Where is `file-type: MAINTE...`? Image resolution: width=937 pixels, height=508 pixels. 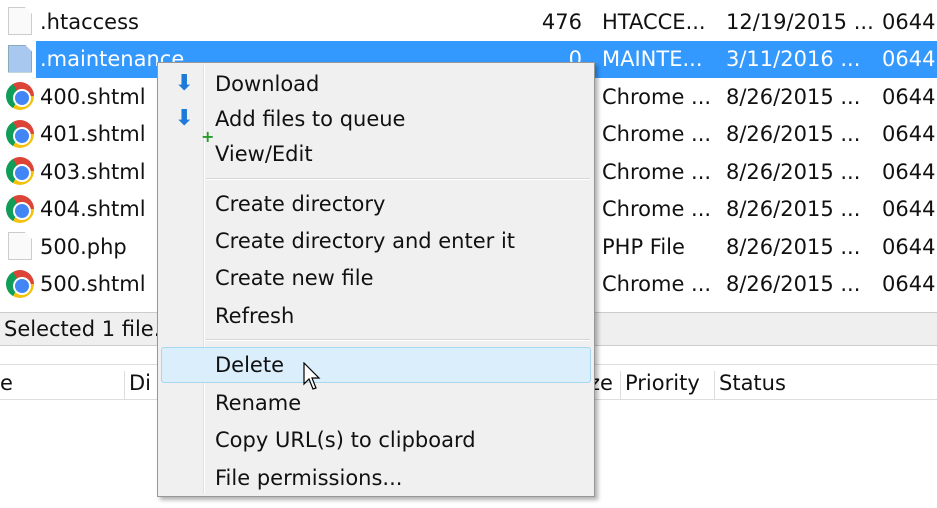 file-type: MAINTE... is located at coordinates (652, 59).